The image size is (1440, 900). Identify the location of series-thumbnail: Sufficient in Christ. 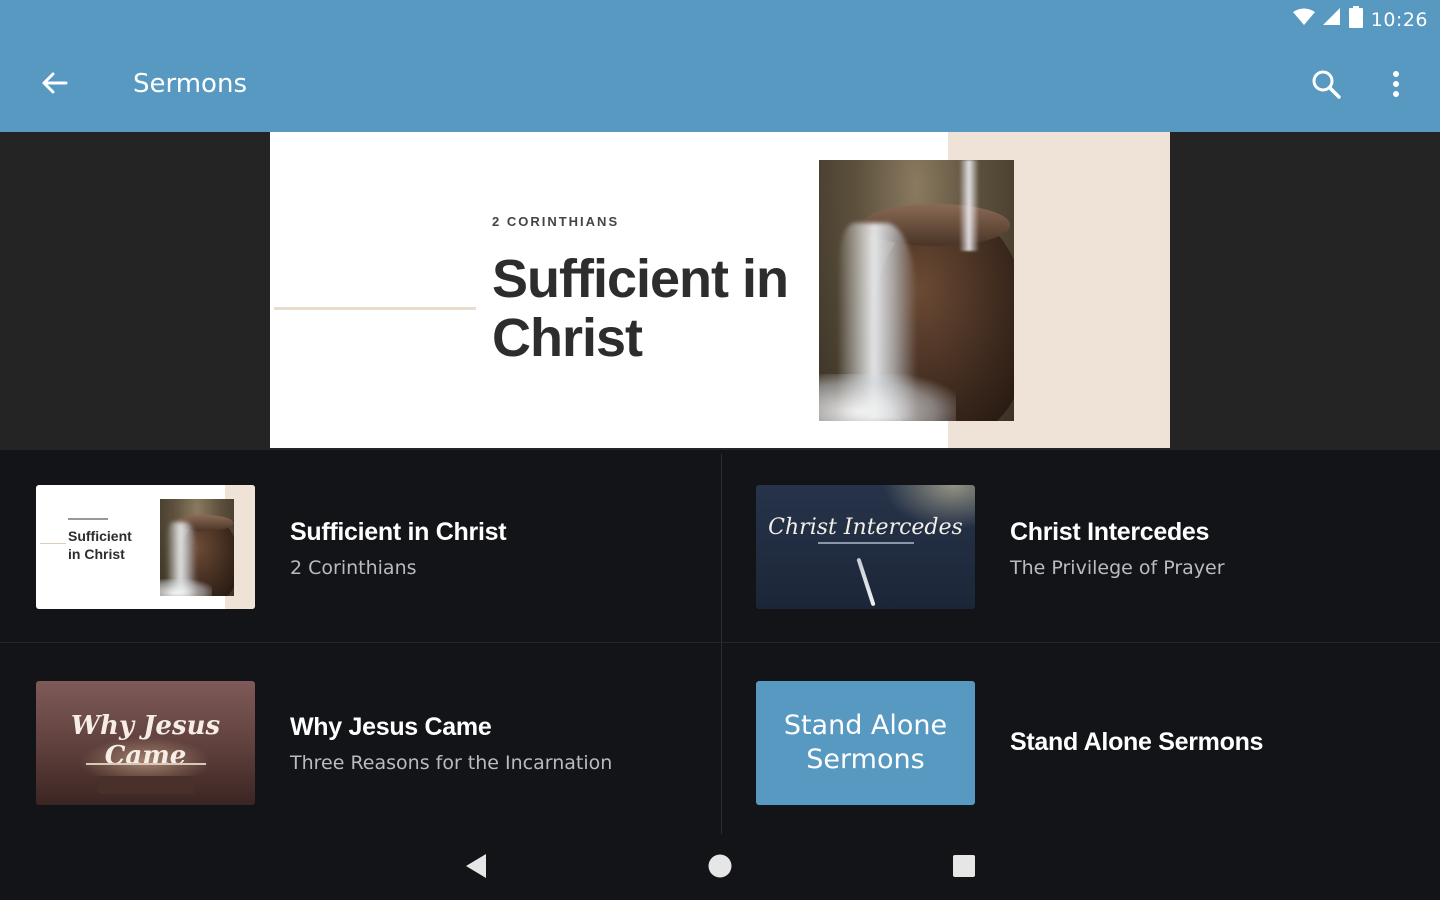
(145, 547).